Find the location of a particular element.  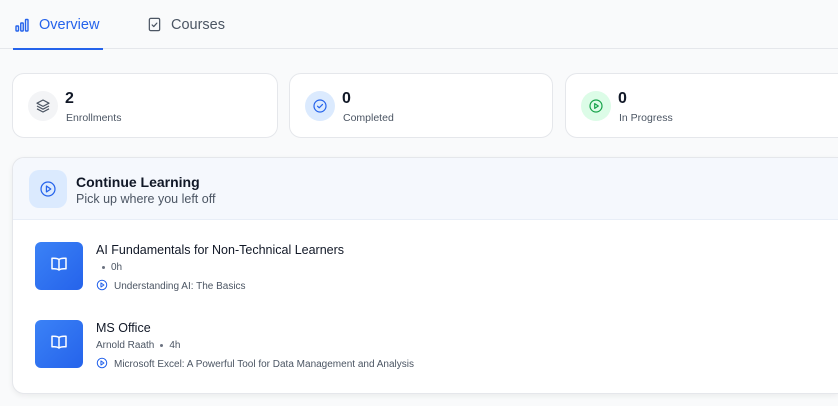

course-meta: Arnold Raath 4h is located at coordinates (138, 345).